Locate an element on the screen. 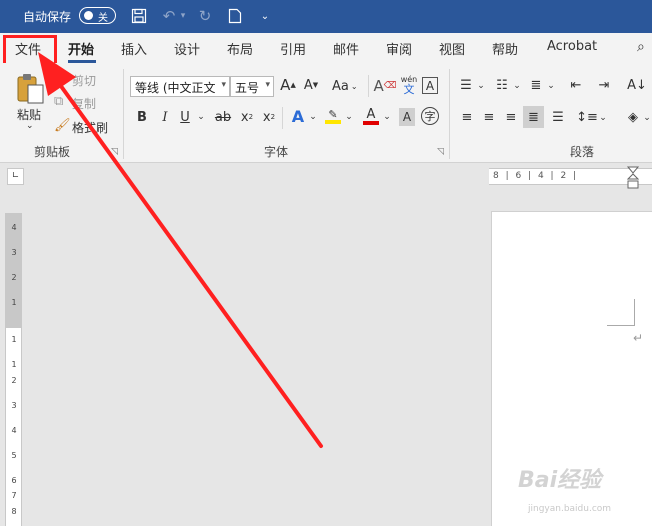 This screenshot has height=526, width=652. tab-review: 审阅 is located at coordinates (399, 48).